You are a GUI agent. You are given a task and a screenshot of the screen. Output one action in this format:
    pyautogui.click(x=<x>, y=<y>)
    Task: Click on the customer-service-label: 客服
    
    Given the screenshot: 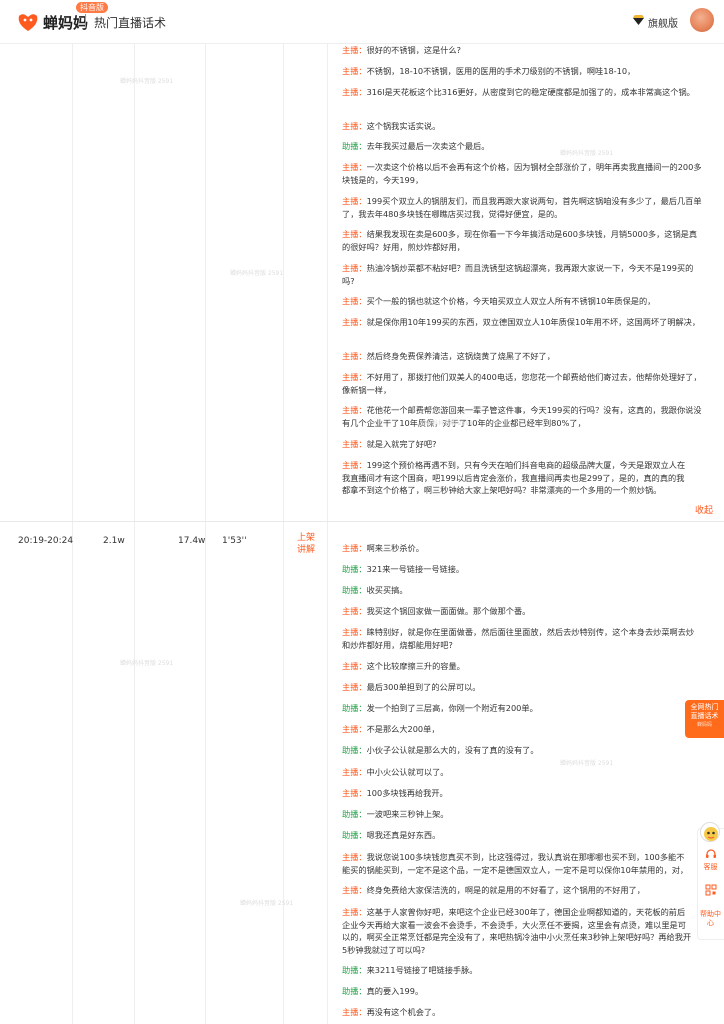 What is the action you would take?
    pyautogui.click(x=710, y=867)
    